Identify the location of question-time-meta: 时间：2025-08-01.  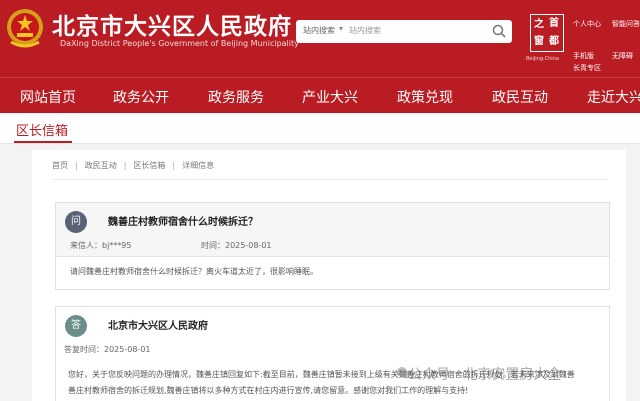
(236, 245).